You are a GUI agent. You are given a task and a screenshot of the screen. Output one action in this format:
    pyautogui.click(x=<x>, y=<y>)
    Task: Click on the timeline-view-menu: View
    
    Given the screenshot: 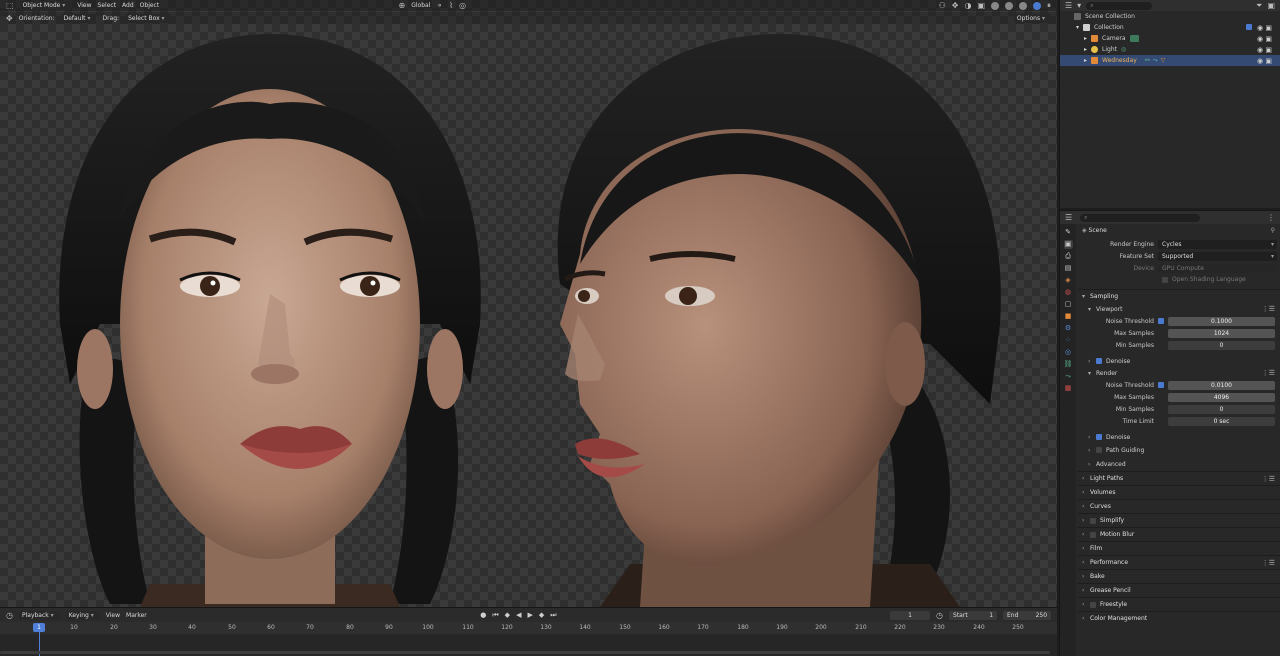 What is the action you would take?
    pyautogui.click(x=113, y=615)
    